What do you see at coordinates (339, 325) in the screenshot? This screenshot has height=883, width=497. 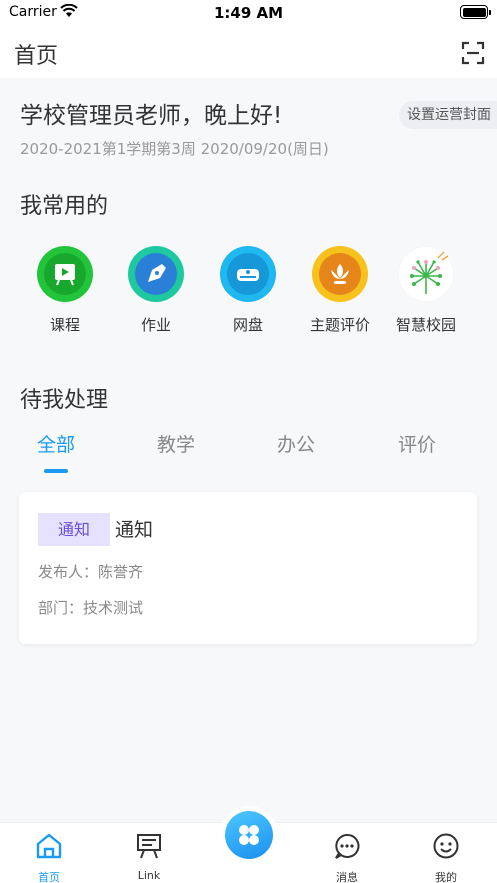 I see `app-label: 主题评价` at bounding box center [339, 325].